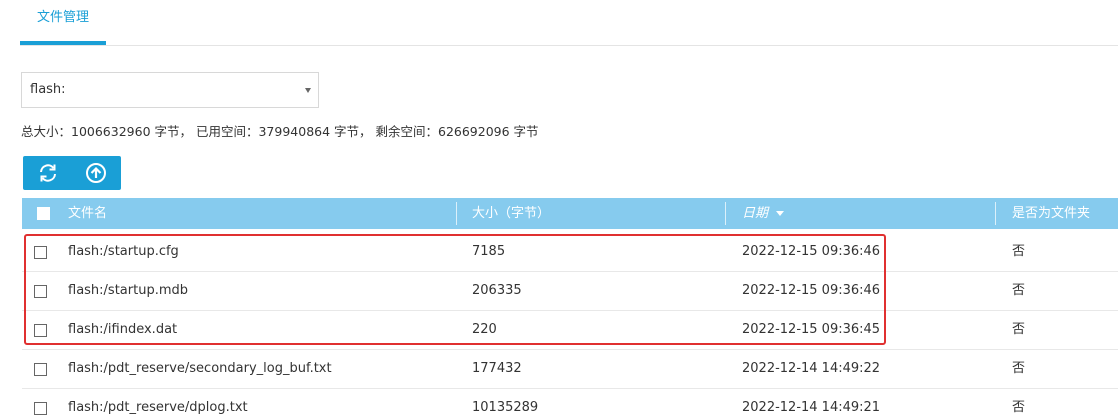 The image size is (1118, 419). What do you see at coordinates (511, 213) in the screenshot?
I see `column-header-size: 大小（字节）` at bounding box center [511, 213].